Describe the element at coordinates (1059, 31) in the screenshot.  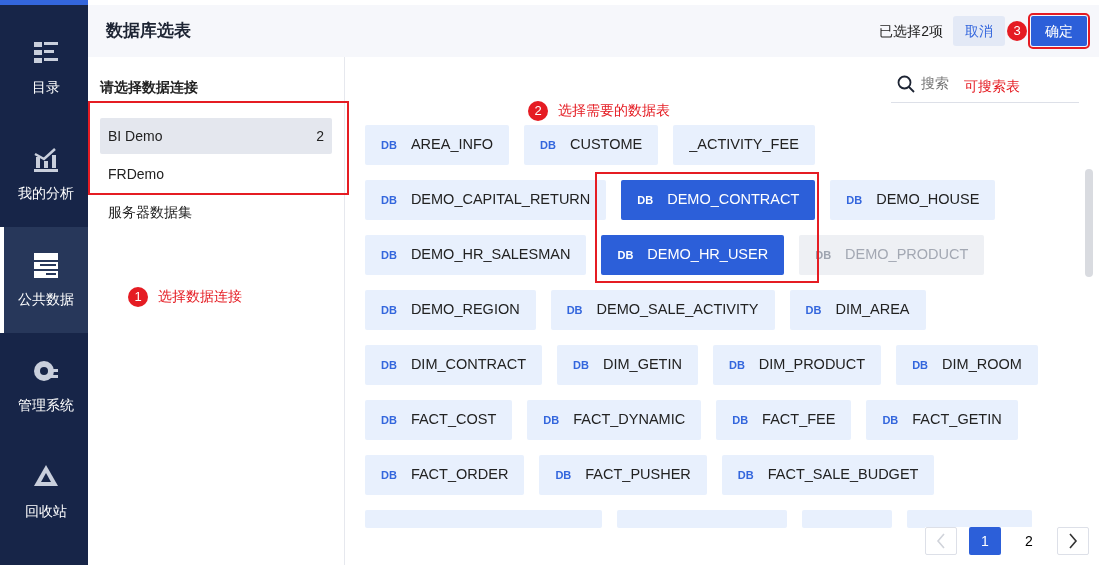
I see `confirm-button: 确定` at that location.